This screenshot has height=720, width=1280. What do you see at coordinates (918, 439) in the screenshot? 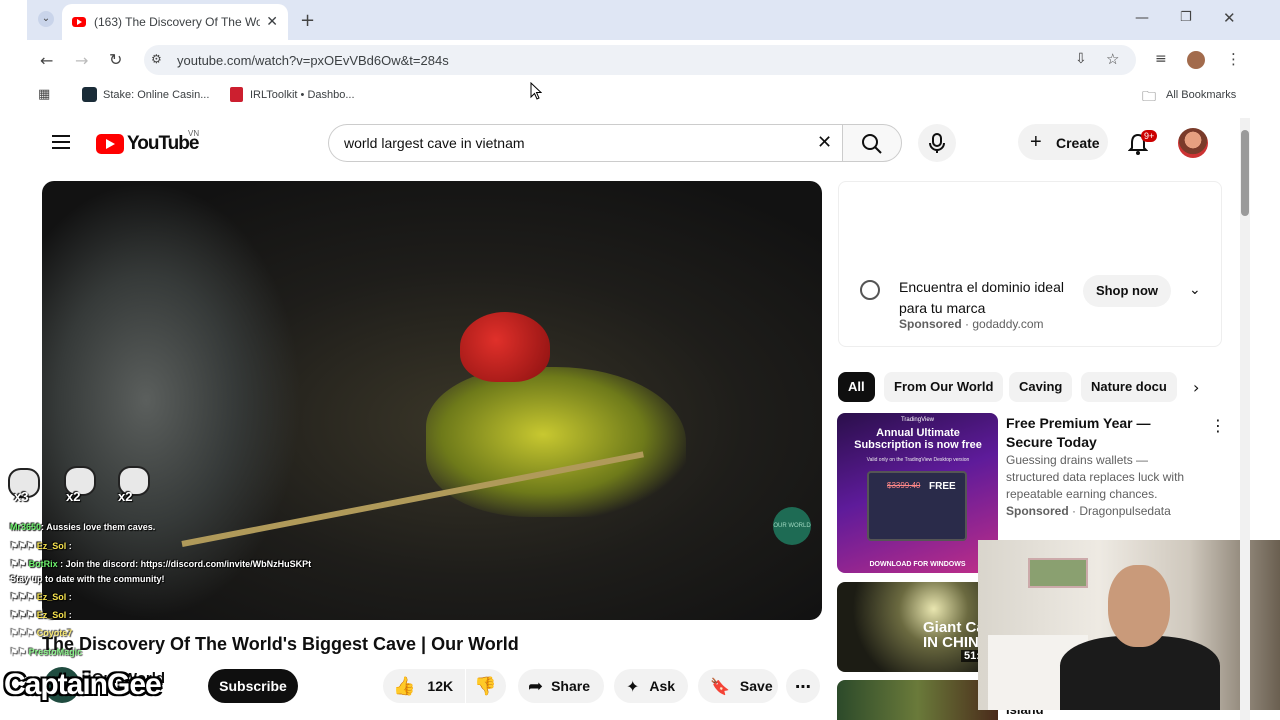
I see `thumb-heading: Annual Ultimate Subscription is now free` at bounding box center [918, 439].